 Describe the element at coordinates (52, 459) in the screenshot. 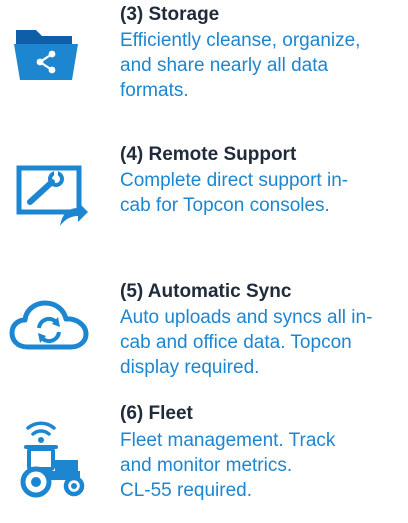

I see `tractor-wifi-icon` at that location.